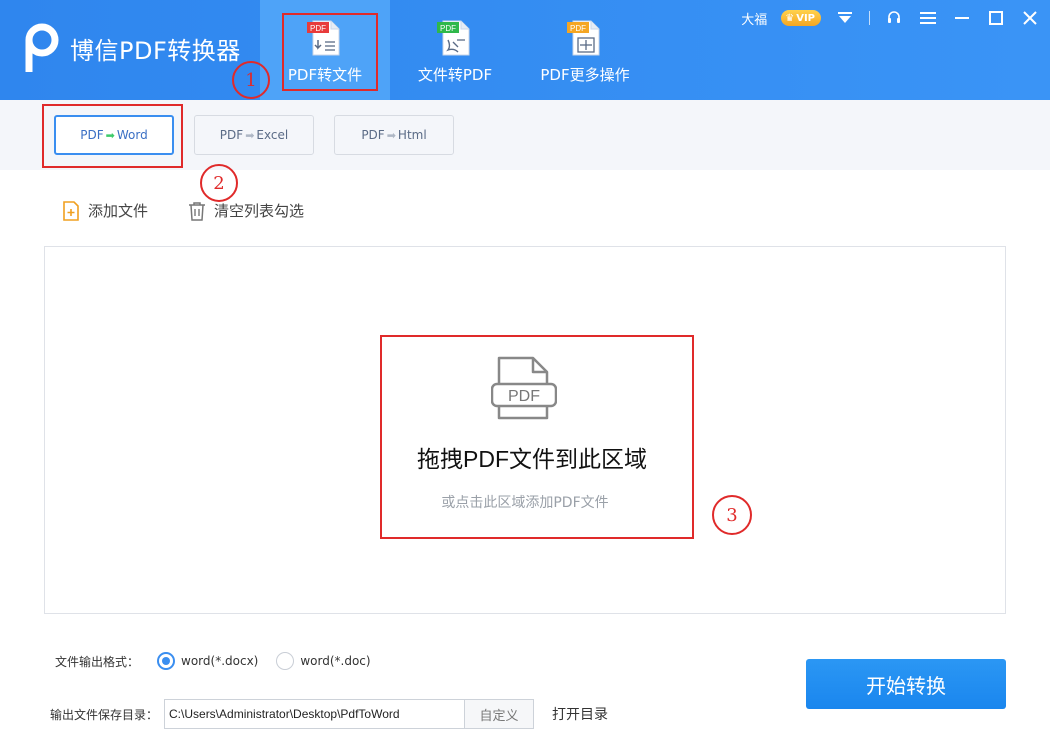 This screenshot has width=1050, height=750. Describe the element at coordinates (525, 502) in the screenshot. I see `drop-subtitle: 或点击此区域添加PDF文件` at that location.